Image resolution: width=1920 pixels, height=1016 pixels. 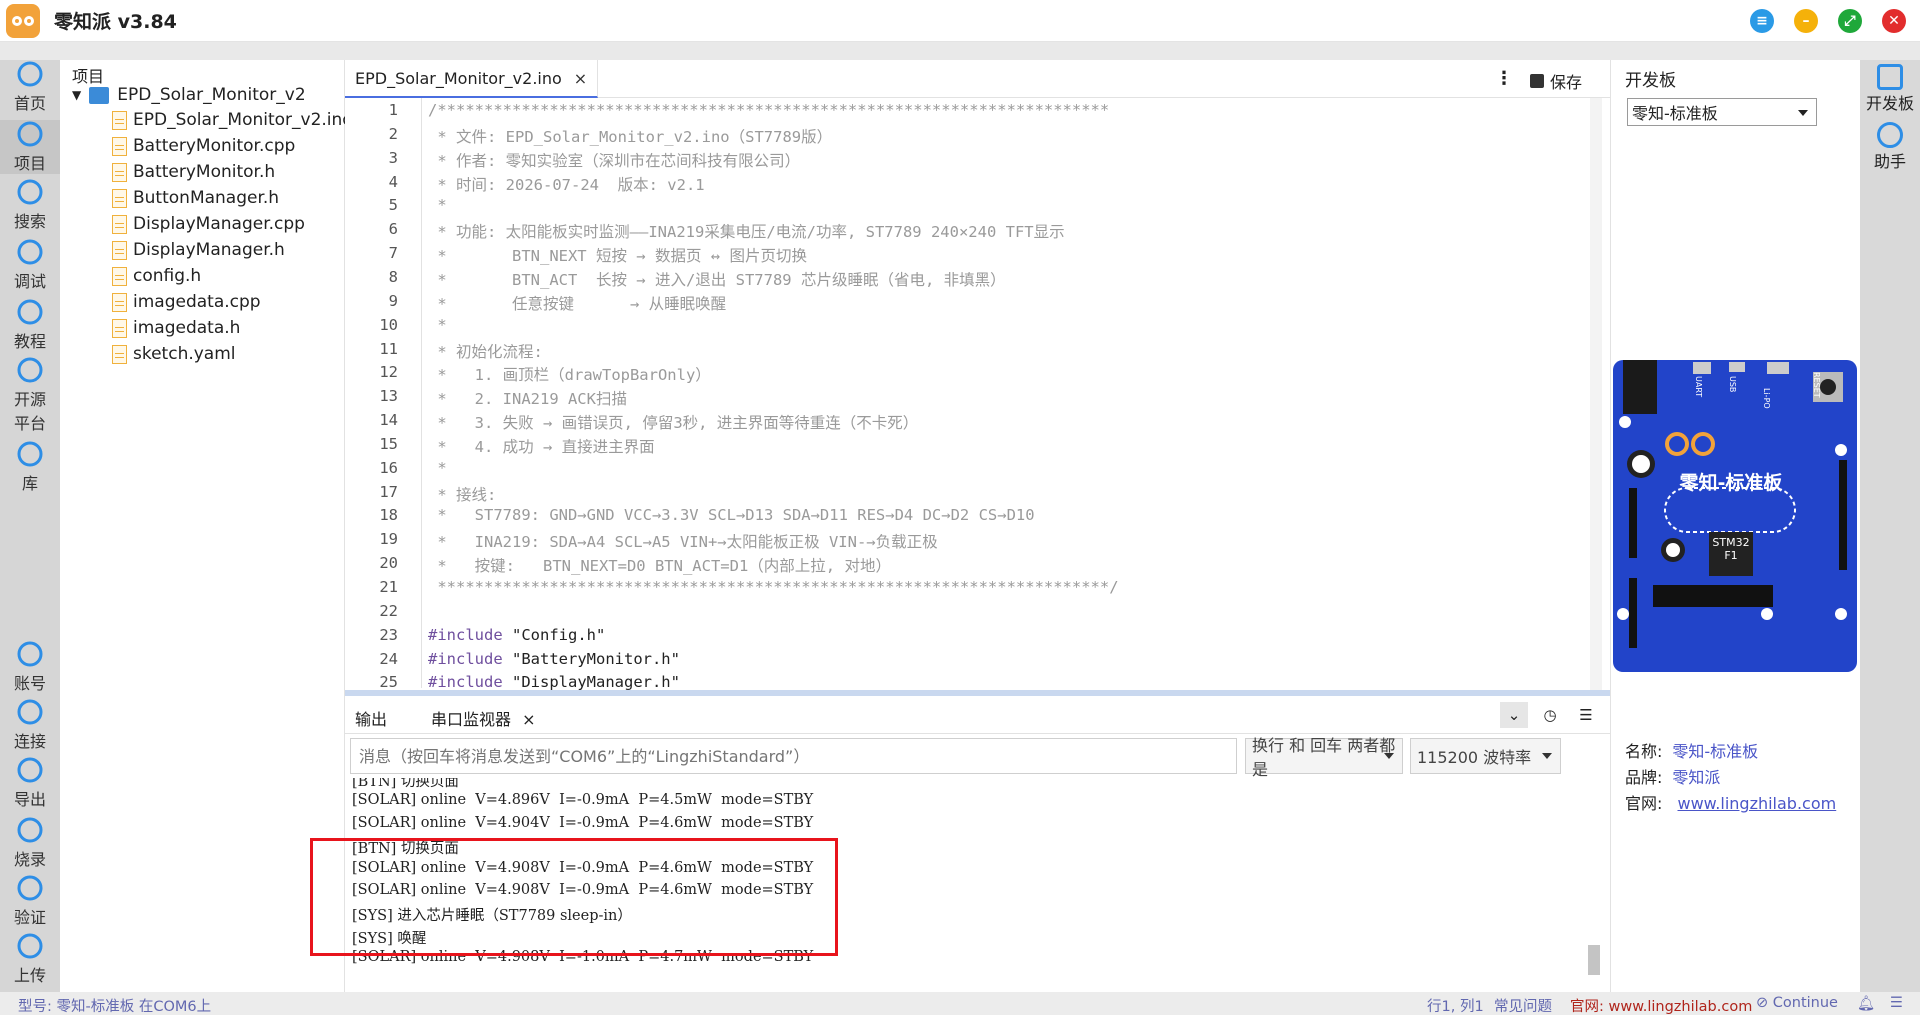 I want to click on library-icon, so click(x=30, y=454).